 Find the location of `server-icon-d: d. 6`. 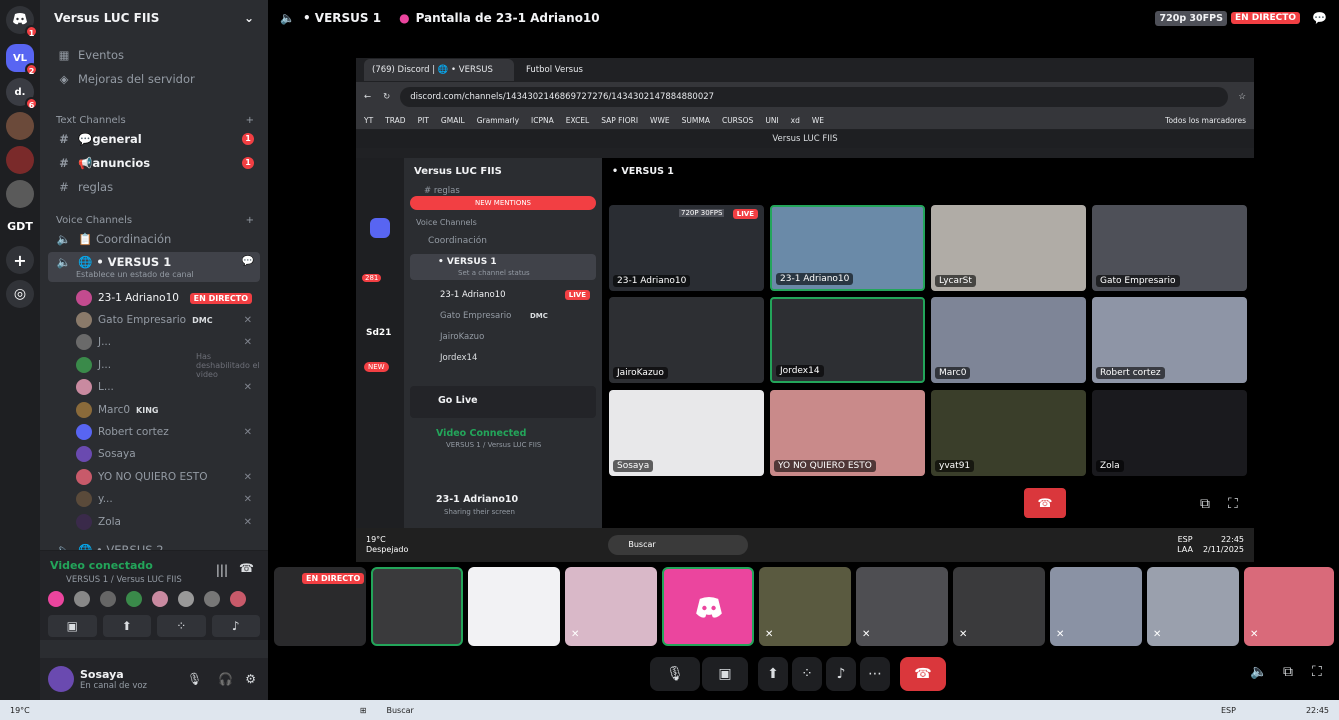

server-icon-d: d. 6 is located at coordinates (22, 94).